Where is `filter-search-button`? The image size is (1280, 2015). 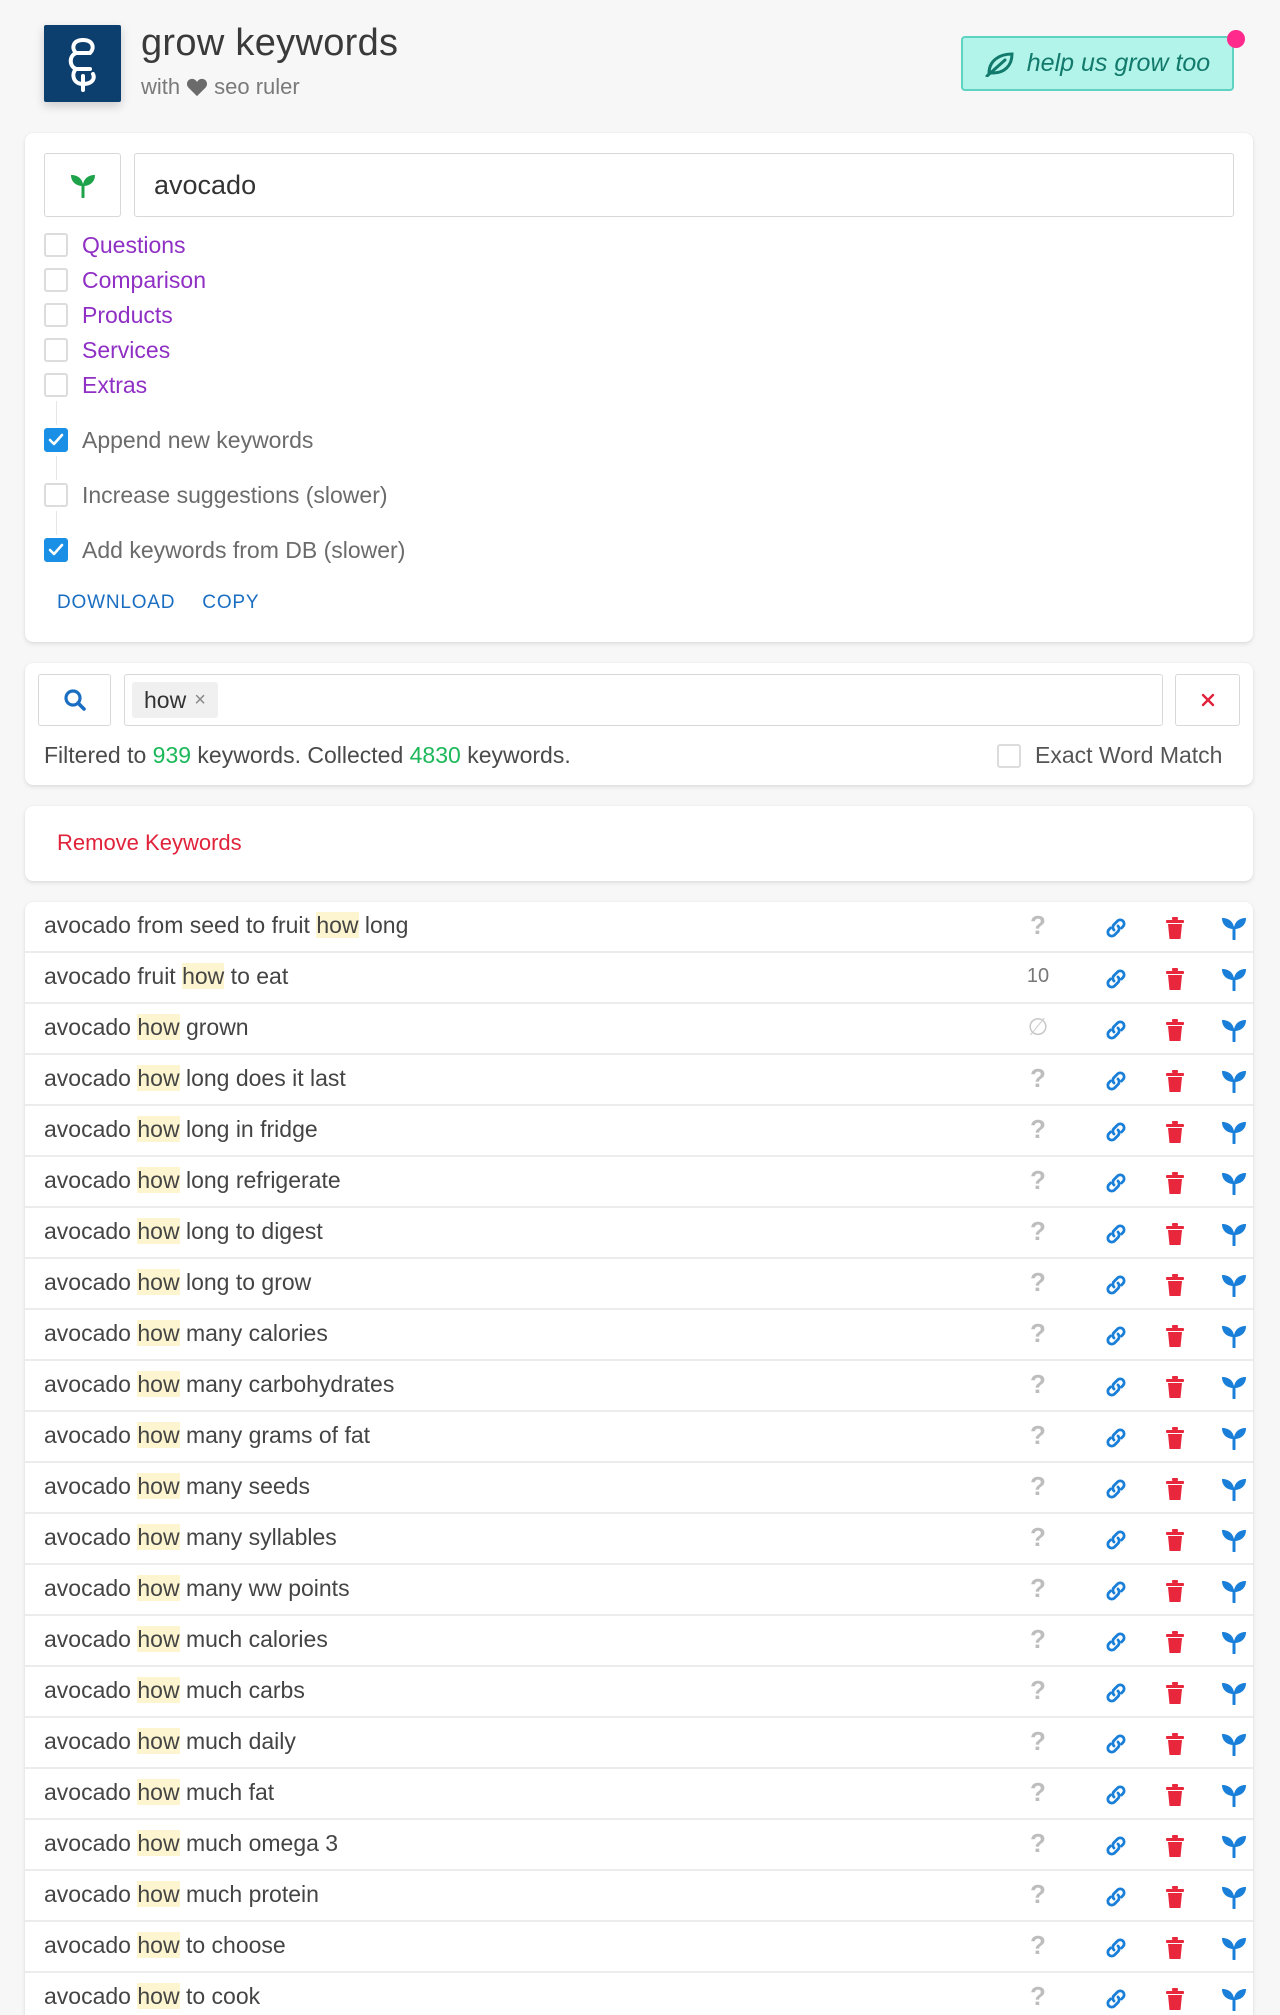
filter-search-button is located at coordinates (74, 700).